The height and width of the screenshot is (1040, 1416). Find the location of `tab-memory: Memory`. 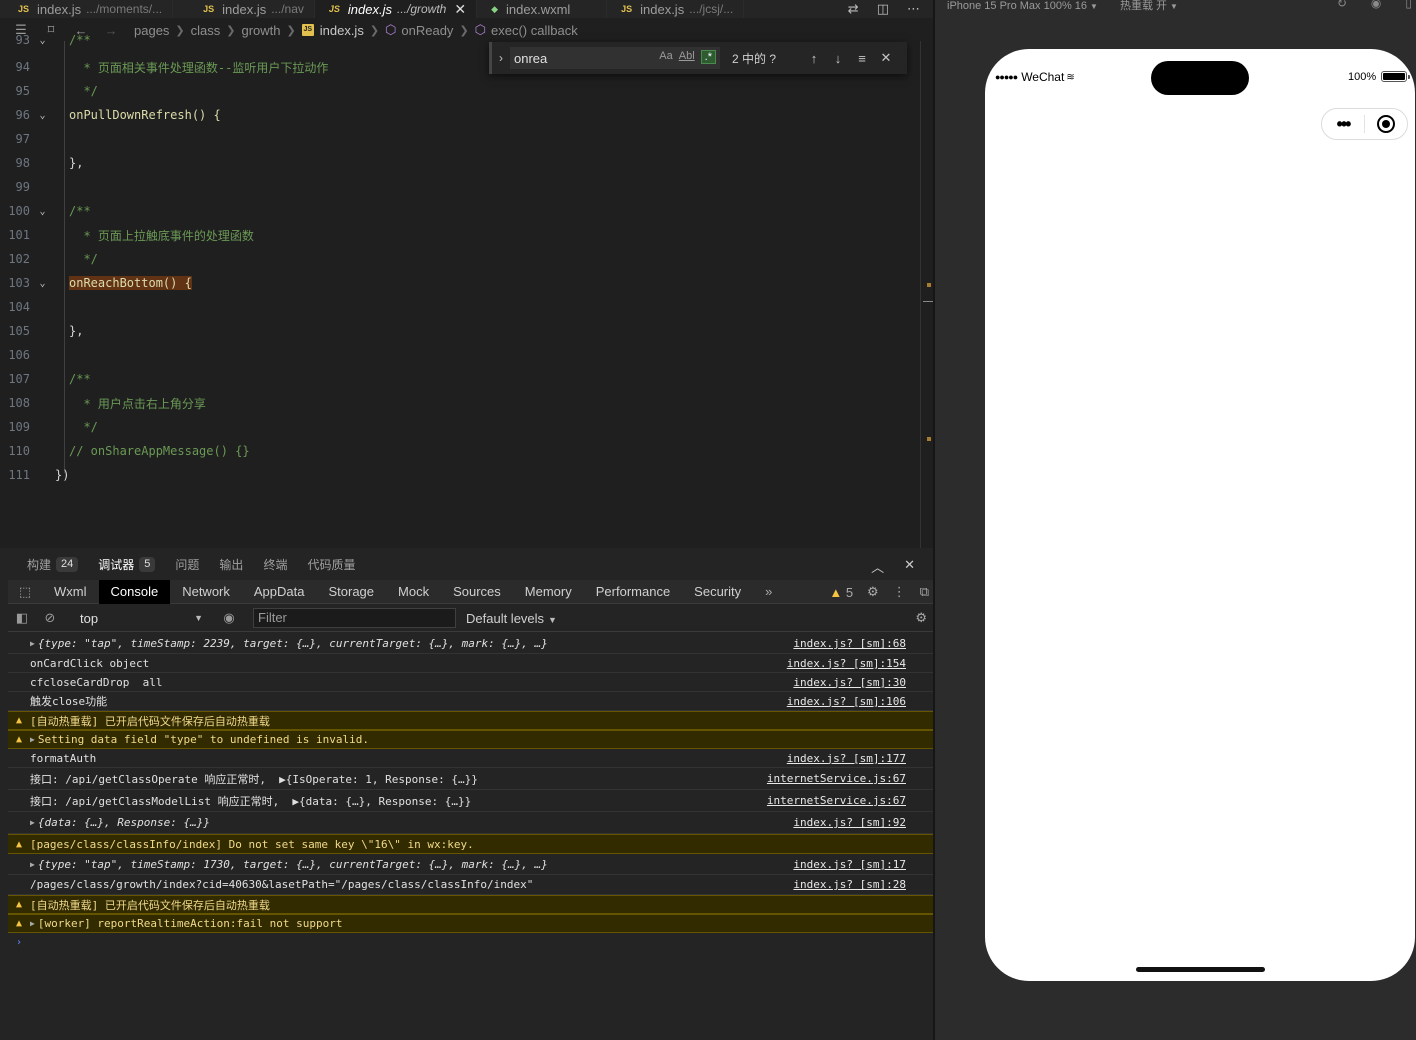

tab-memory: Memory is located at coordinates (548, 592).